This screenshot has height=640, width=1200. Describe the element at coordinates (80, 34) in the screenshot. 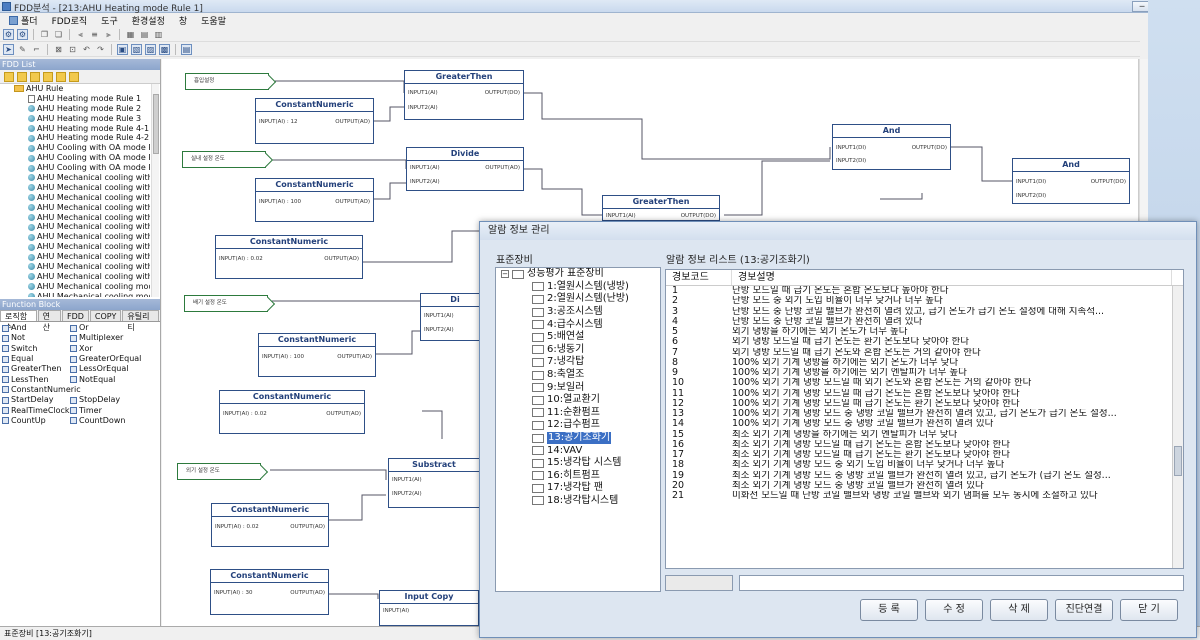

I see `align-left-icon: ⫷` at that location.